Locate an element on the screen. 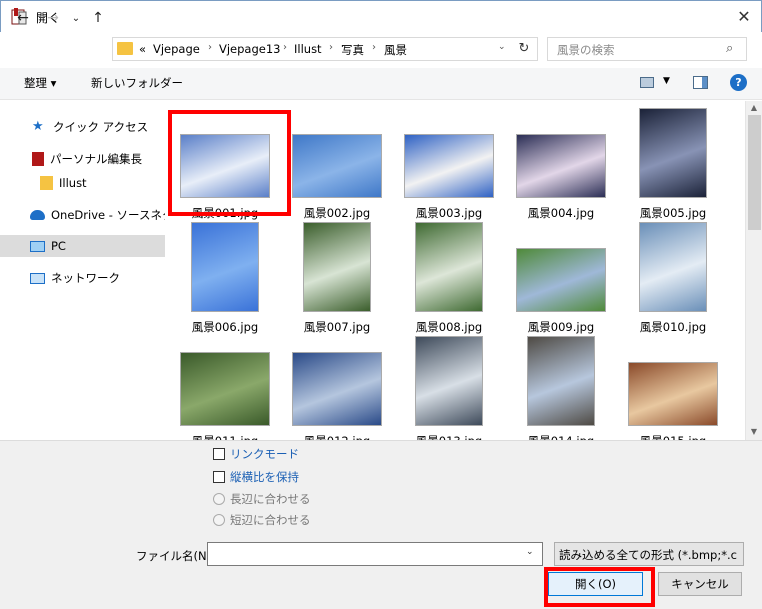  sidebar-item-onedrive: OneDrive - ソースネクス is located at coordinates (82, 215).